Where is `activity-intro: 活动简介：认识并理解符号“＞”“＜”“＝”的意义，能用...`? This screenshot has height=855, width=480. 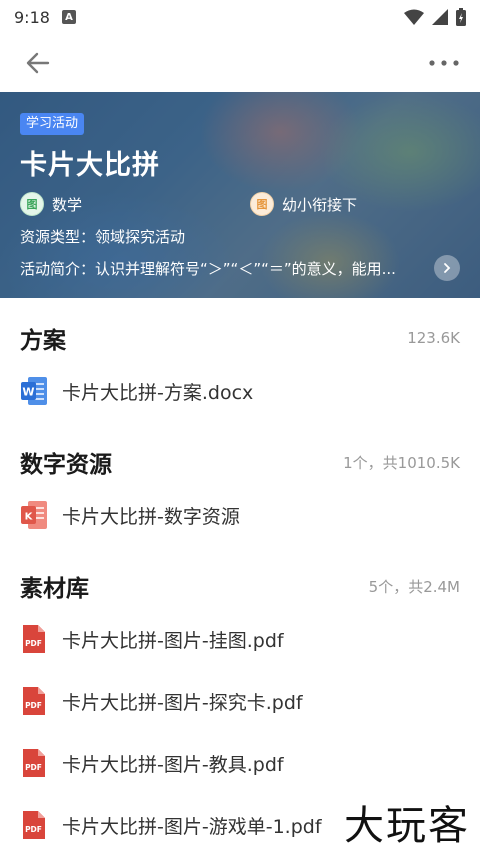
activity-intro: 活动简介：认识并理解符号“＞”“＜”“＝”的意义，能用... is located at coordinates (208, 268).